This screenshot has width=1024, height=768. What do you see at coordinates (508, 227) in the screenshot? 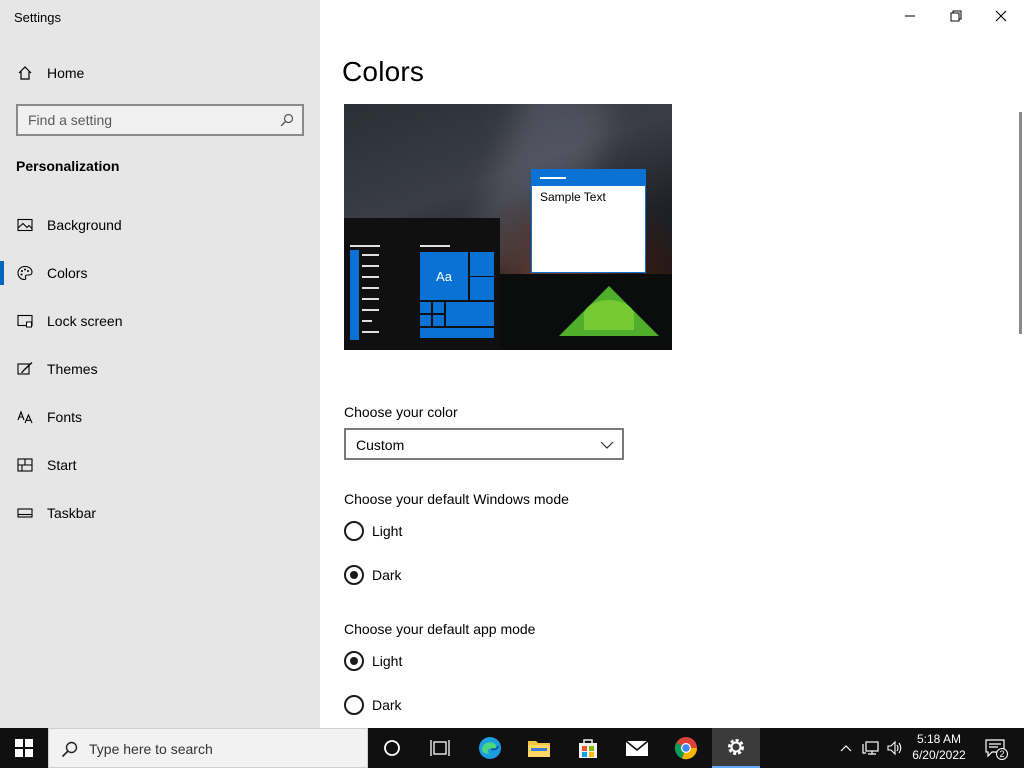
I see `color-preview: Aa Sample Text` at bounding box center [508, 227].